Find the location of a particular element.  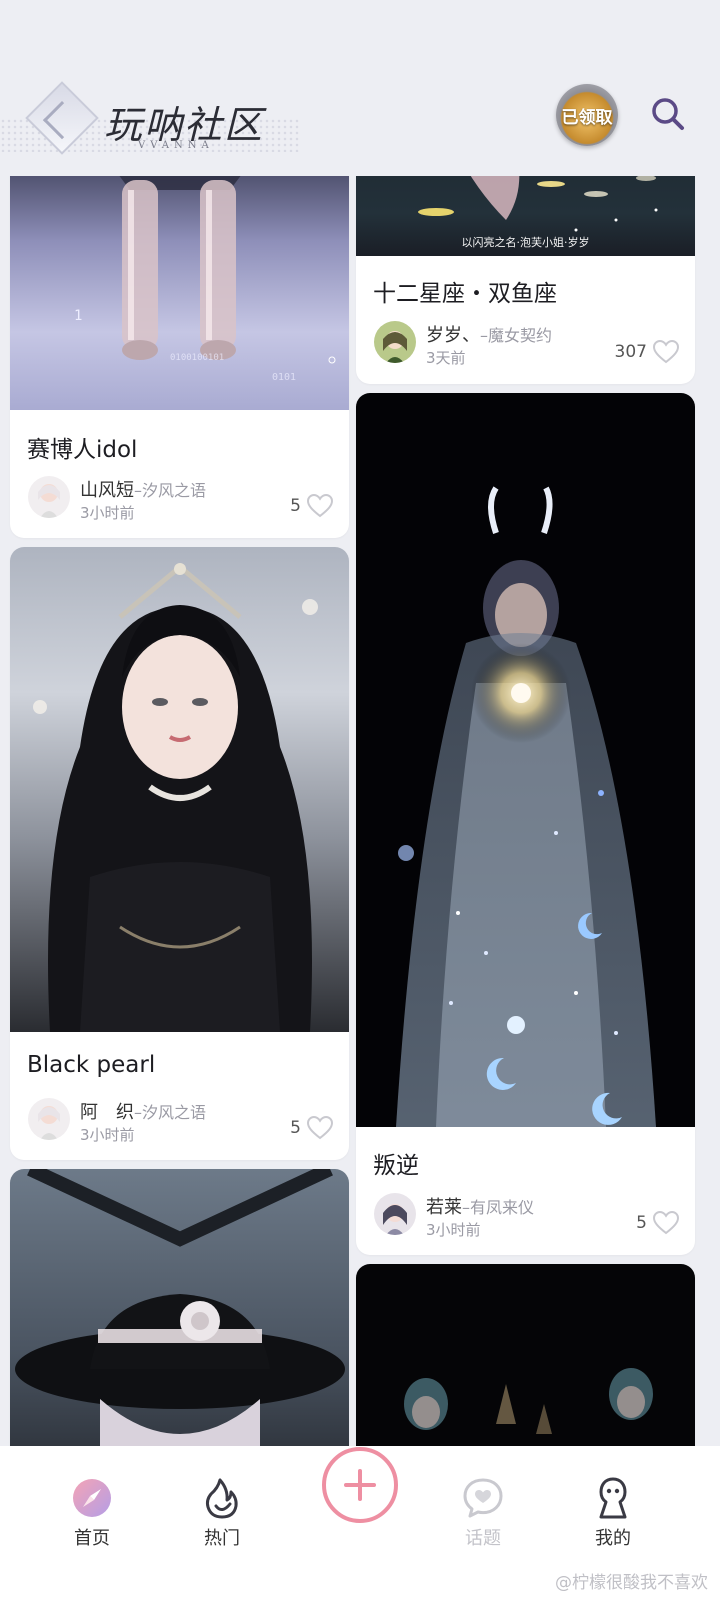

nav-profile: 我的 is located at coordinates (613, 1513).